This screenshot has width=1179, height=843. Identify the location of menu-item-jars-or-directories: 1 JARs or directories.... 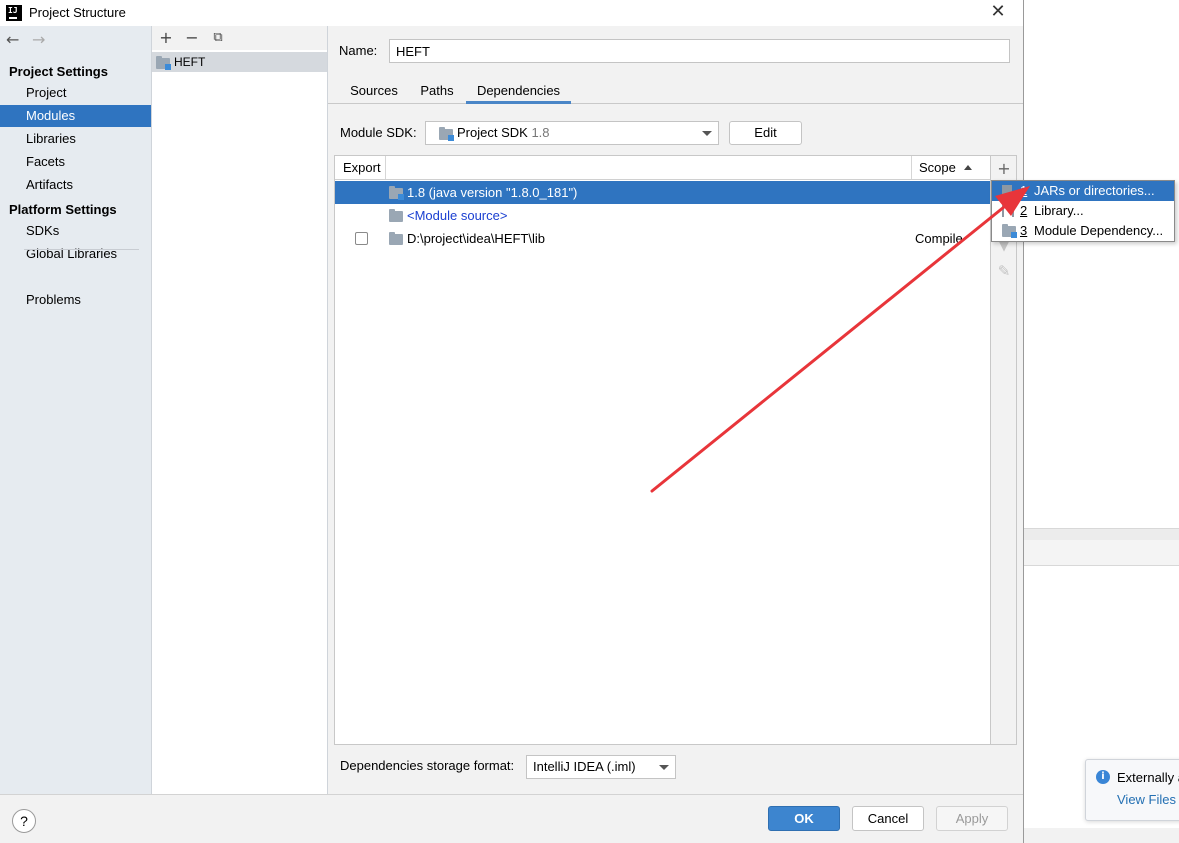
(1083, 191).